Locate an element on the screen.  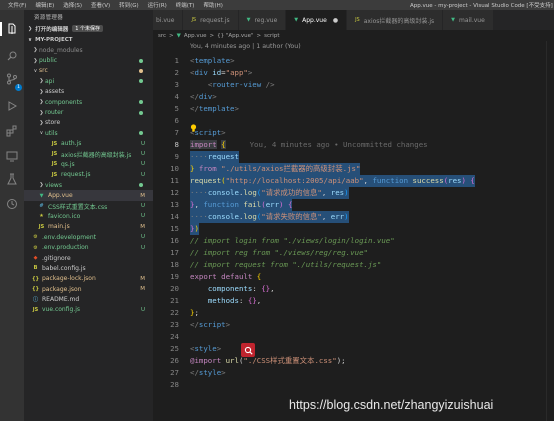
tree-item-auth-js: JS auth.js U is located at coordinates (88, 144).